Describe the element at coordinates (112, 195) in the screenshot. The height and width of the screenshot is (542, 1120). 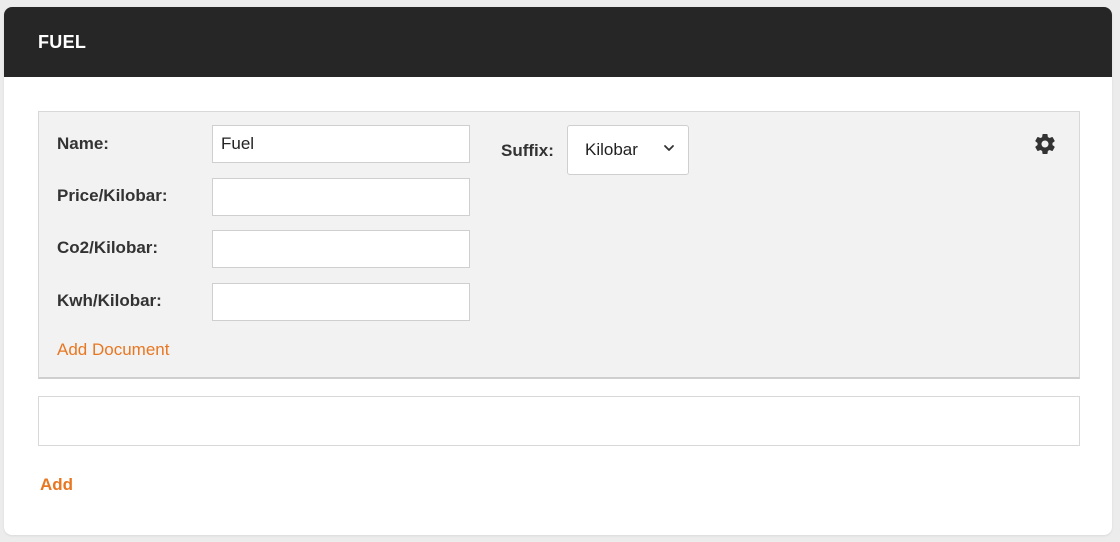
I see `price-label: Price/Kilobar:` at that location.